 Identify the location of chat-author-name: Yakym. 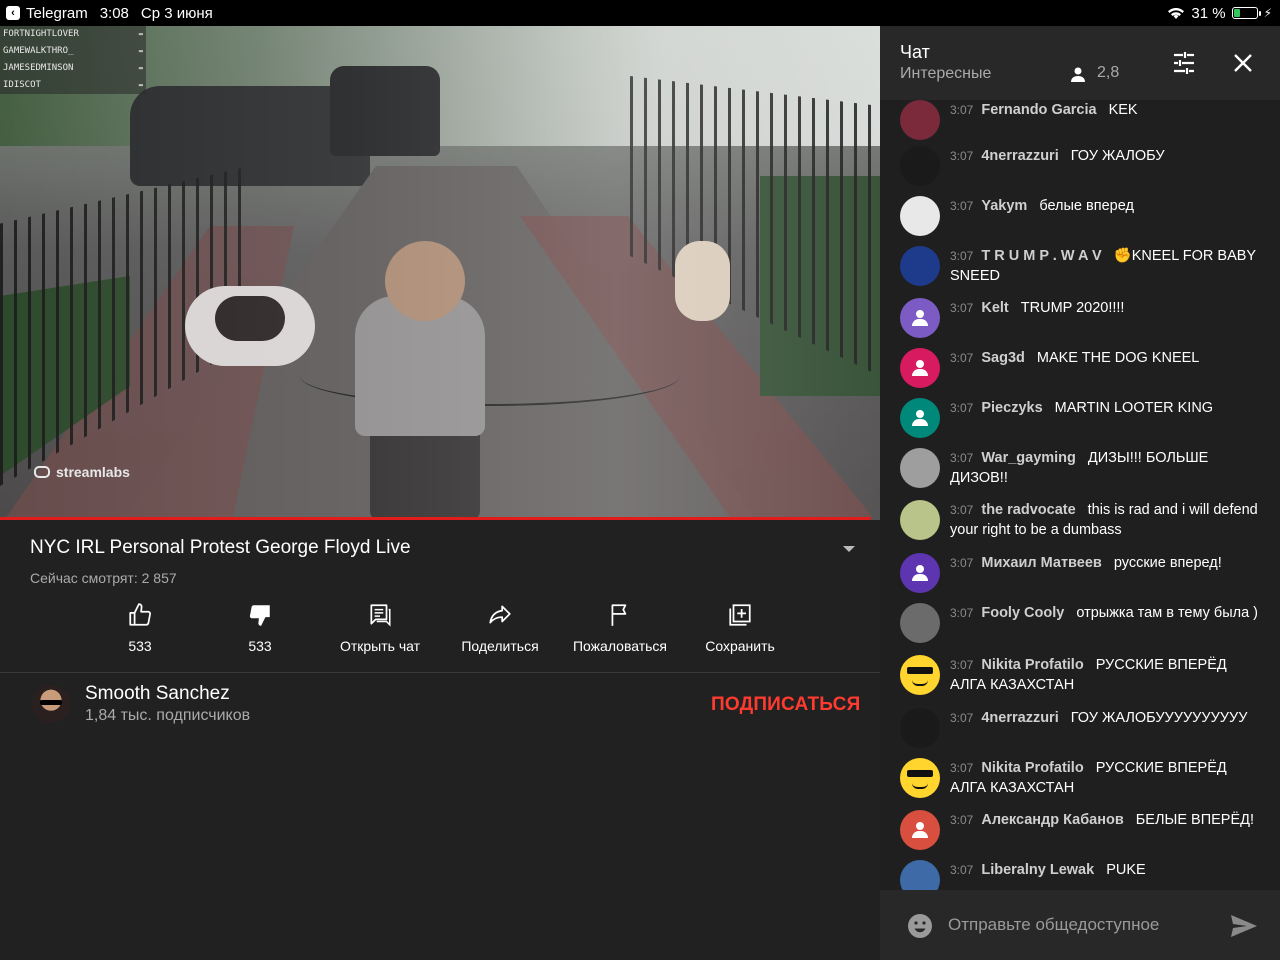
(1004, 206).